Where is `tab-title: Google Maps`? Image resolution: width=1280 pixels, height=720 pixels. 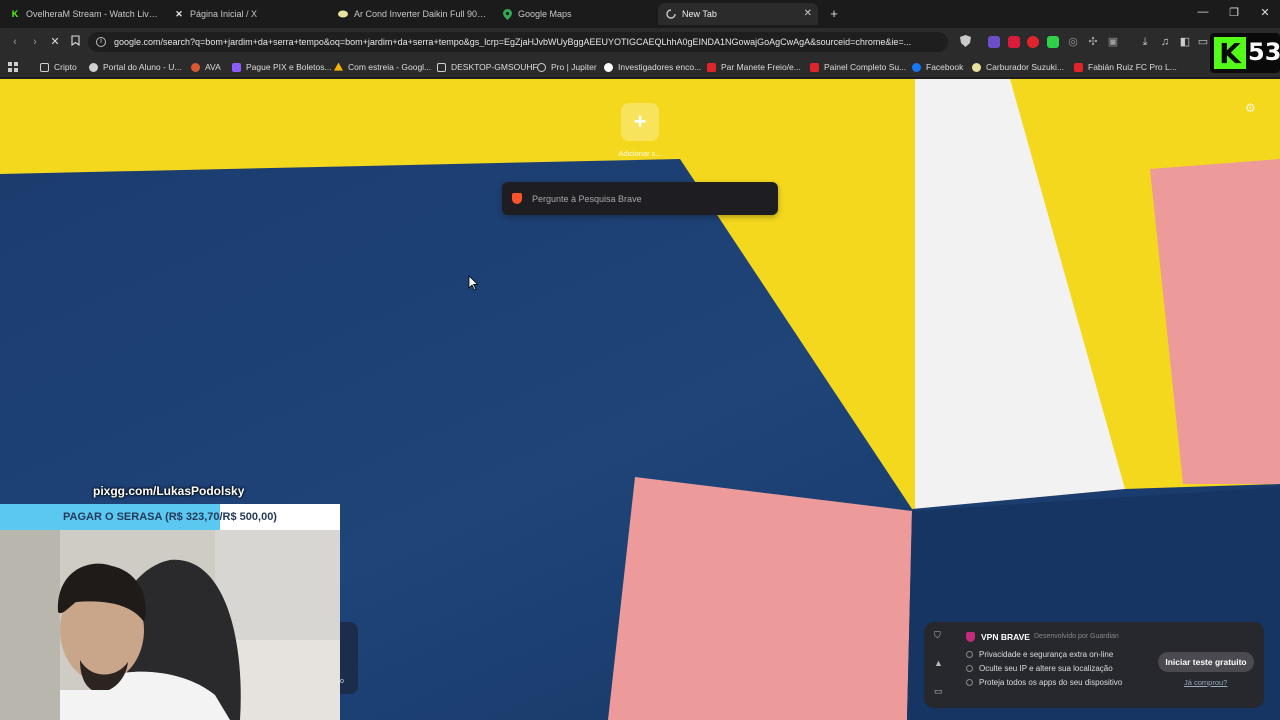
tab-title: Google Maps is located at coordinates (545, 14).